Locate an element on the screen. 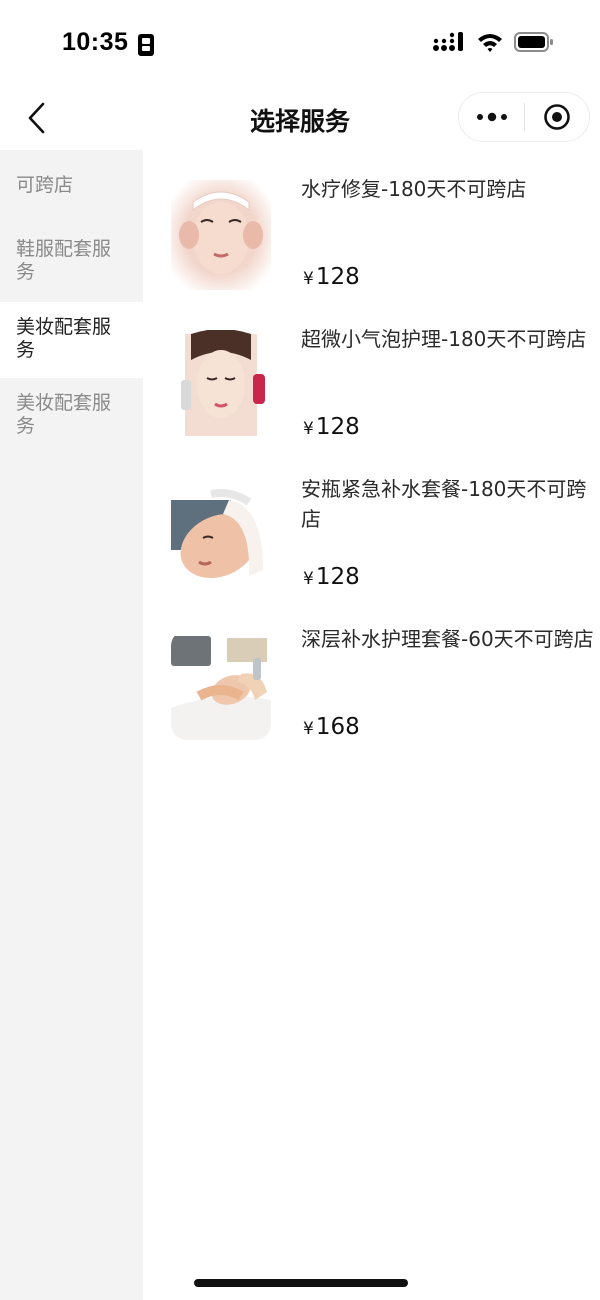 The width and height of the screenshot is (600, 1300). sidebar-item-shoe-clothing-service: 鞋服配套服务 is located at coordinates (71, 270).